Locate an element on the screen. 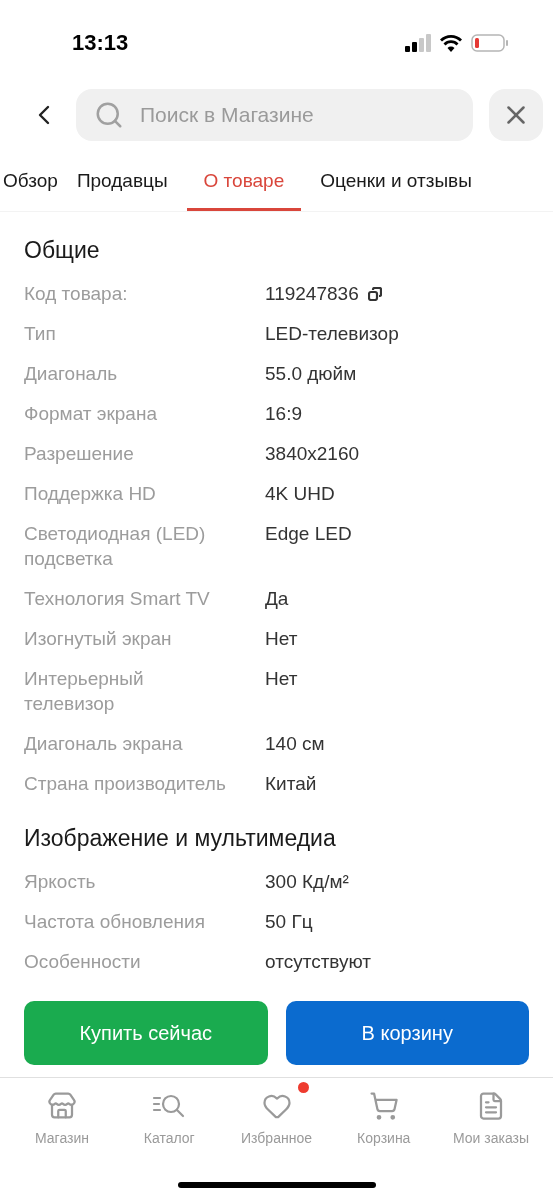 This screenshot has height=1200, width=553. status-time: 13:13 is located at coordinates (100, 43).